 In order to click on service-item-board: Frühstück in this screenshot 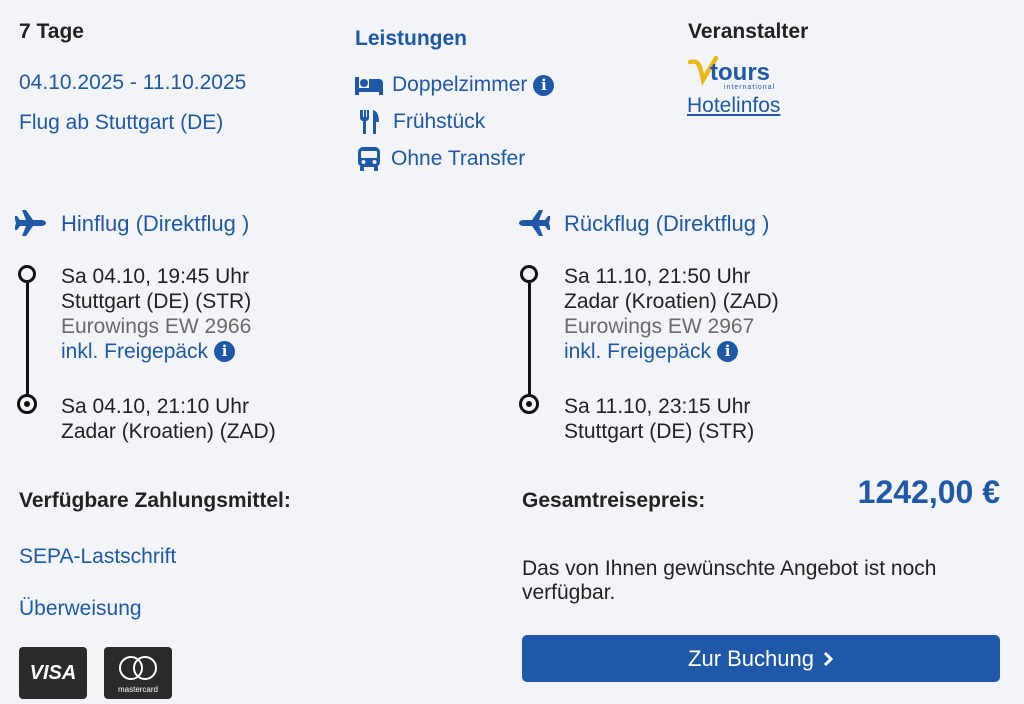, I will do `click(454, 122)`.